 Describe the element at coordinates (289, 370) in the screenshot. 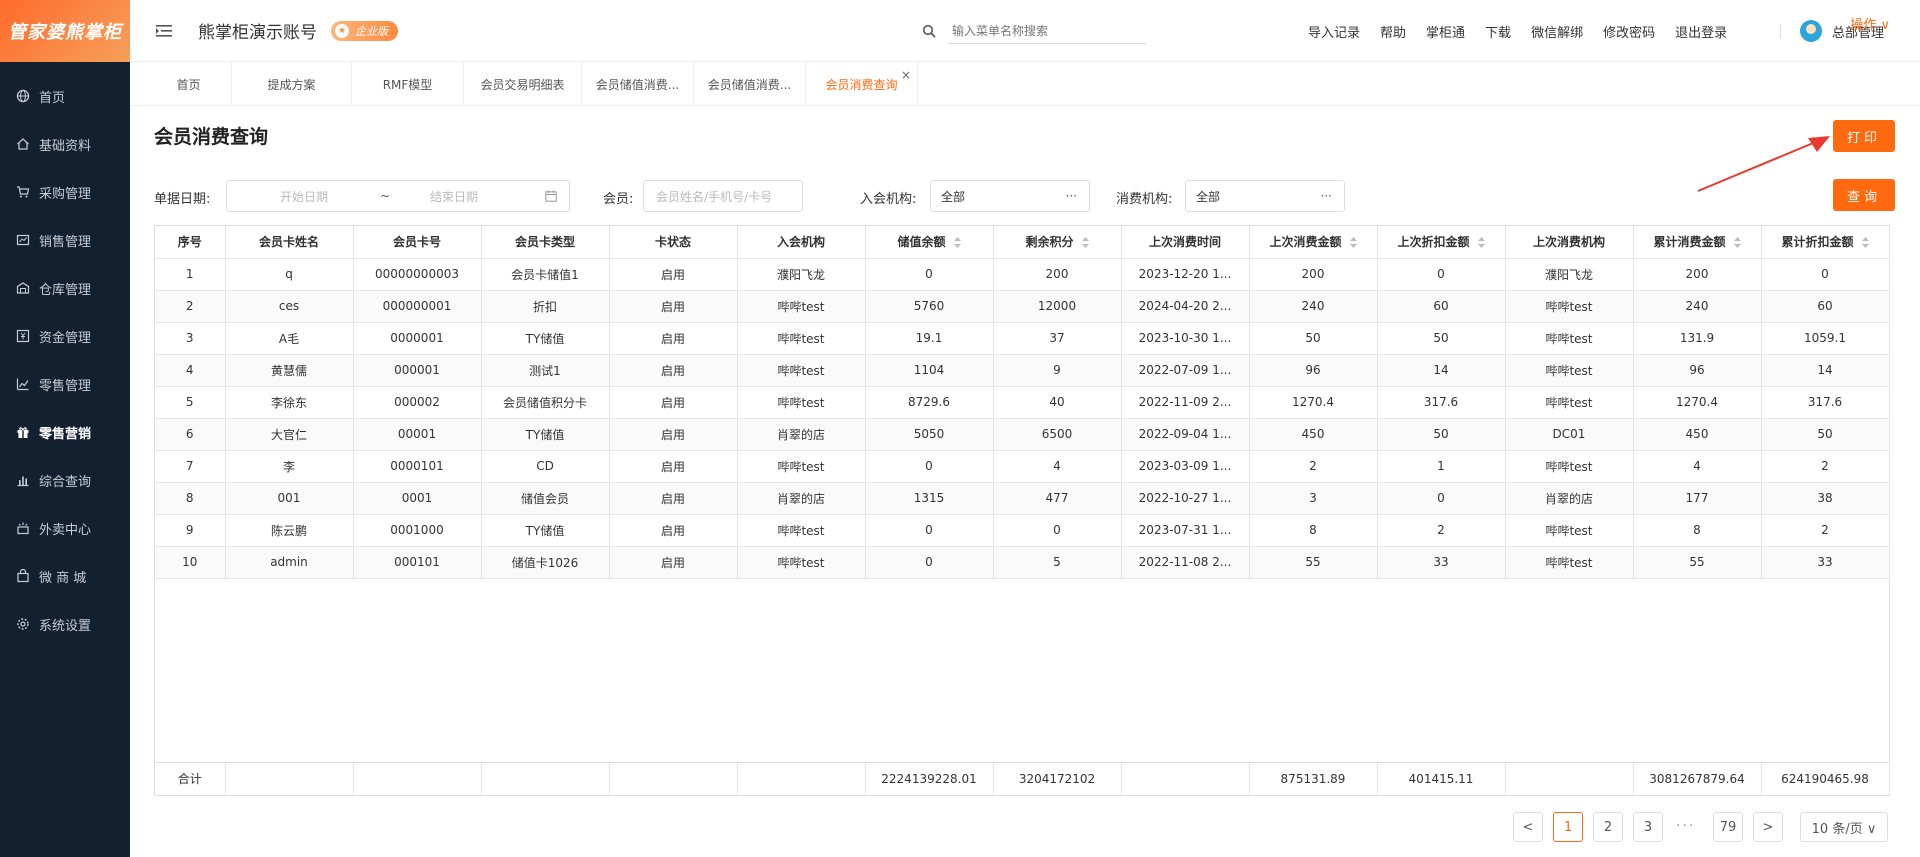

I see `table-cell: 黄慧儒` at that location.